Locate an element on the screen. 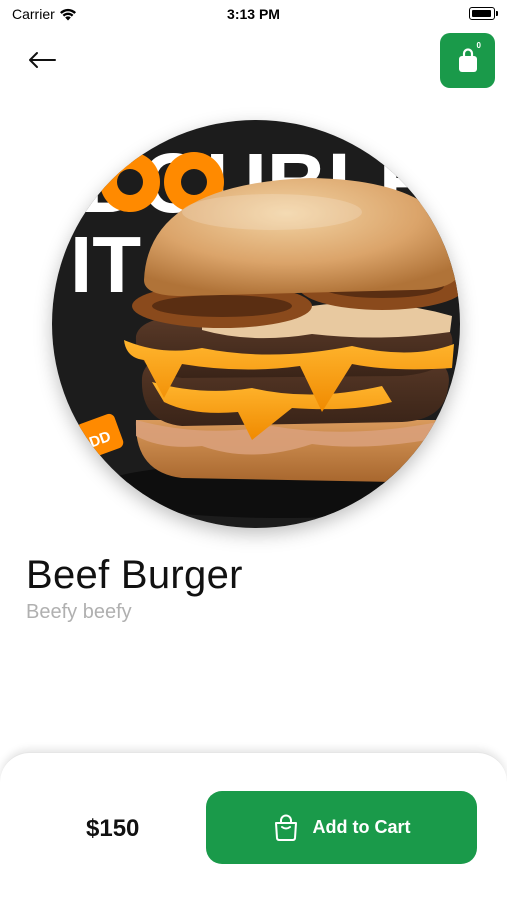  product-name: Beef Burger is located at coordinates (134, 575).